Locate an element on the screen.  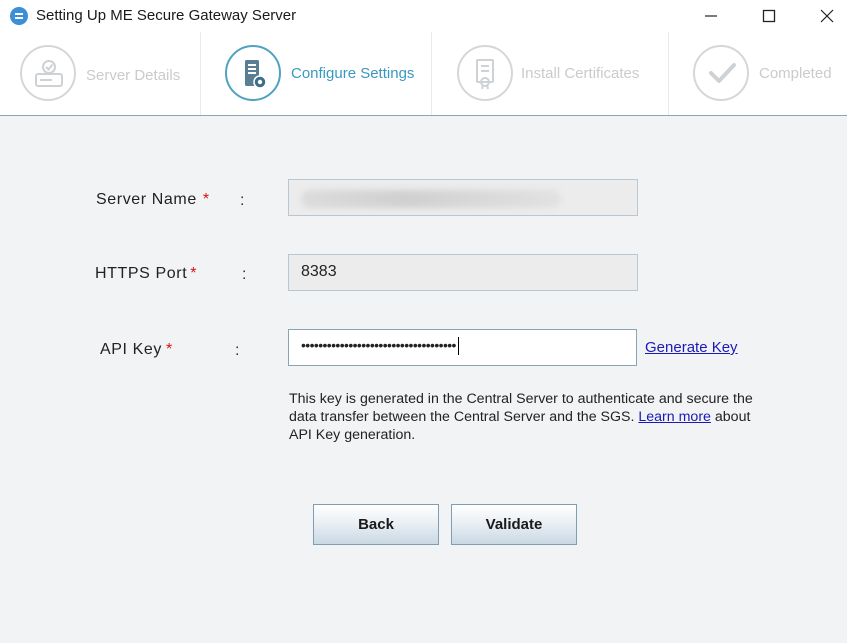
step-completed: Completed is located at coordinates (769, 73).